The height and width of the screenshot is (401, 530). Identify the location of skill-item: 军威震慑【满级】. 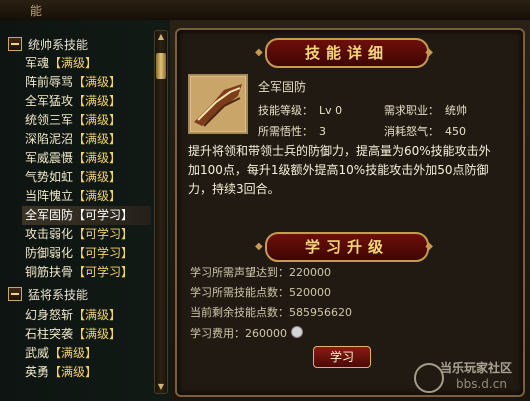
(88, 158).